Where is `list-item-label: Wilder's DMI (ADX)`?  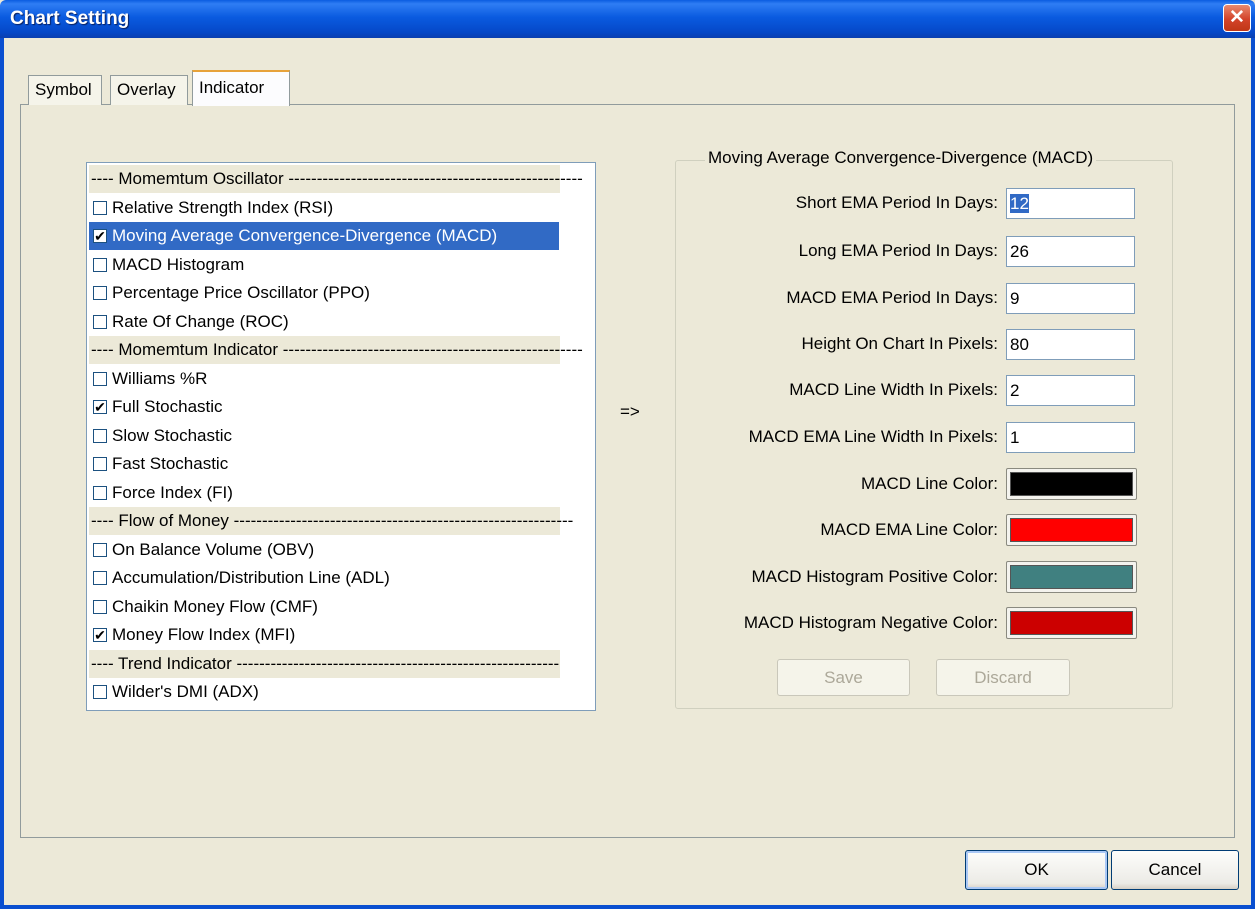 list-item-label: Wilder's DMI (ADX) is located at coordinates (185, 691).